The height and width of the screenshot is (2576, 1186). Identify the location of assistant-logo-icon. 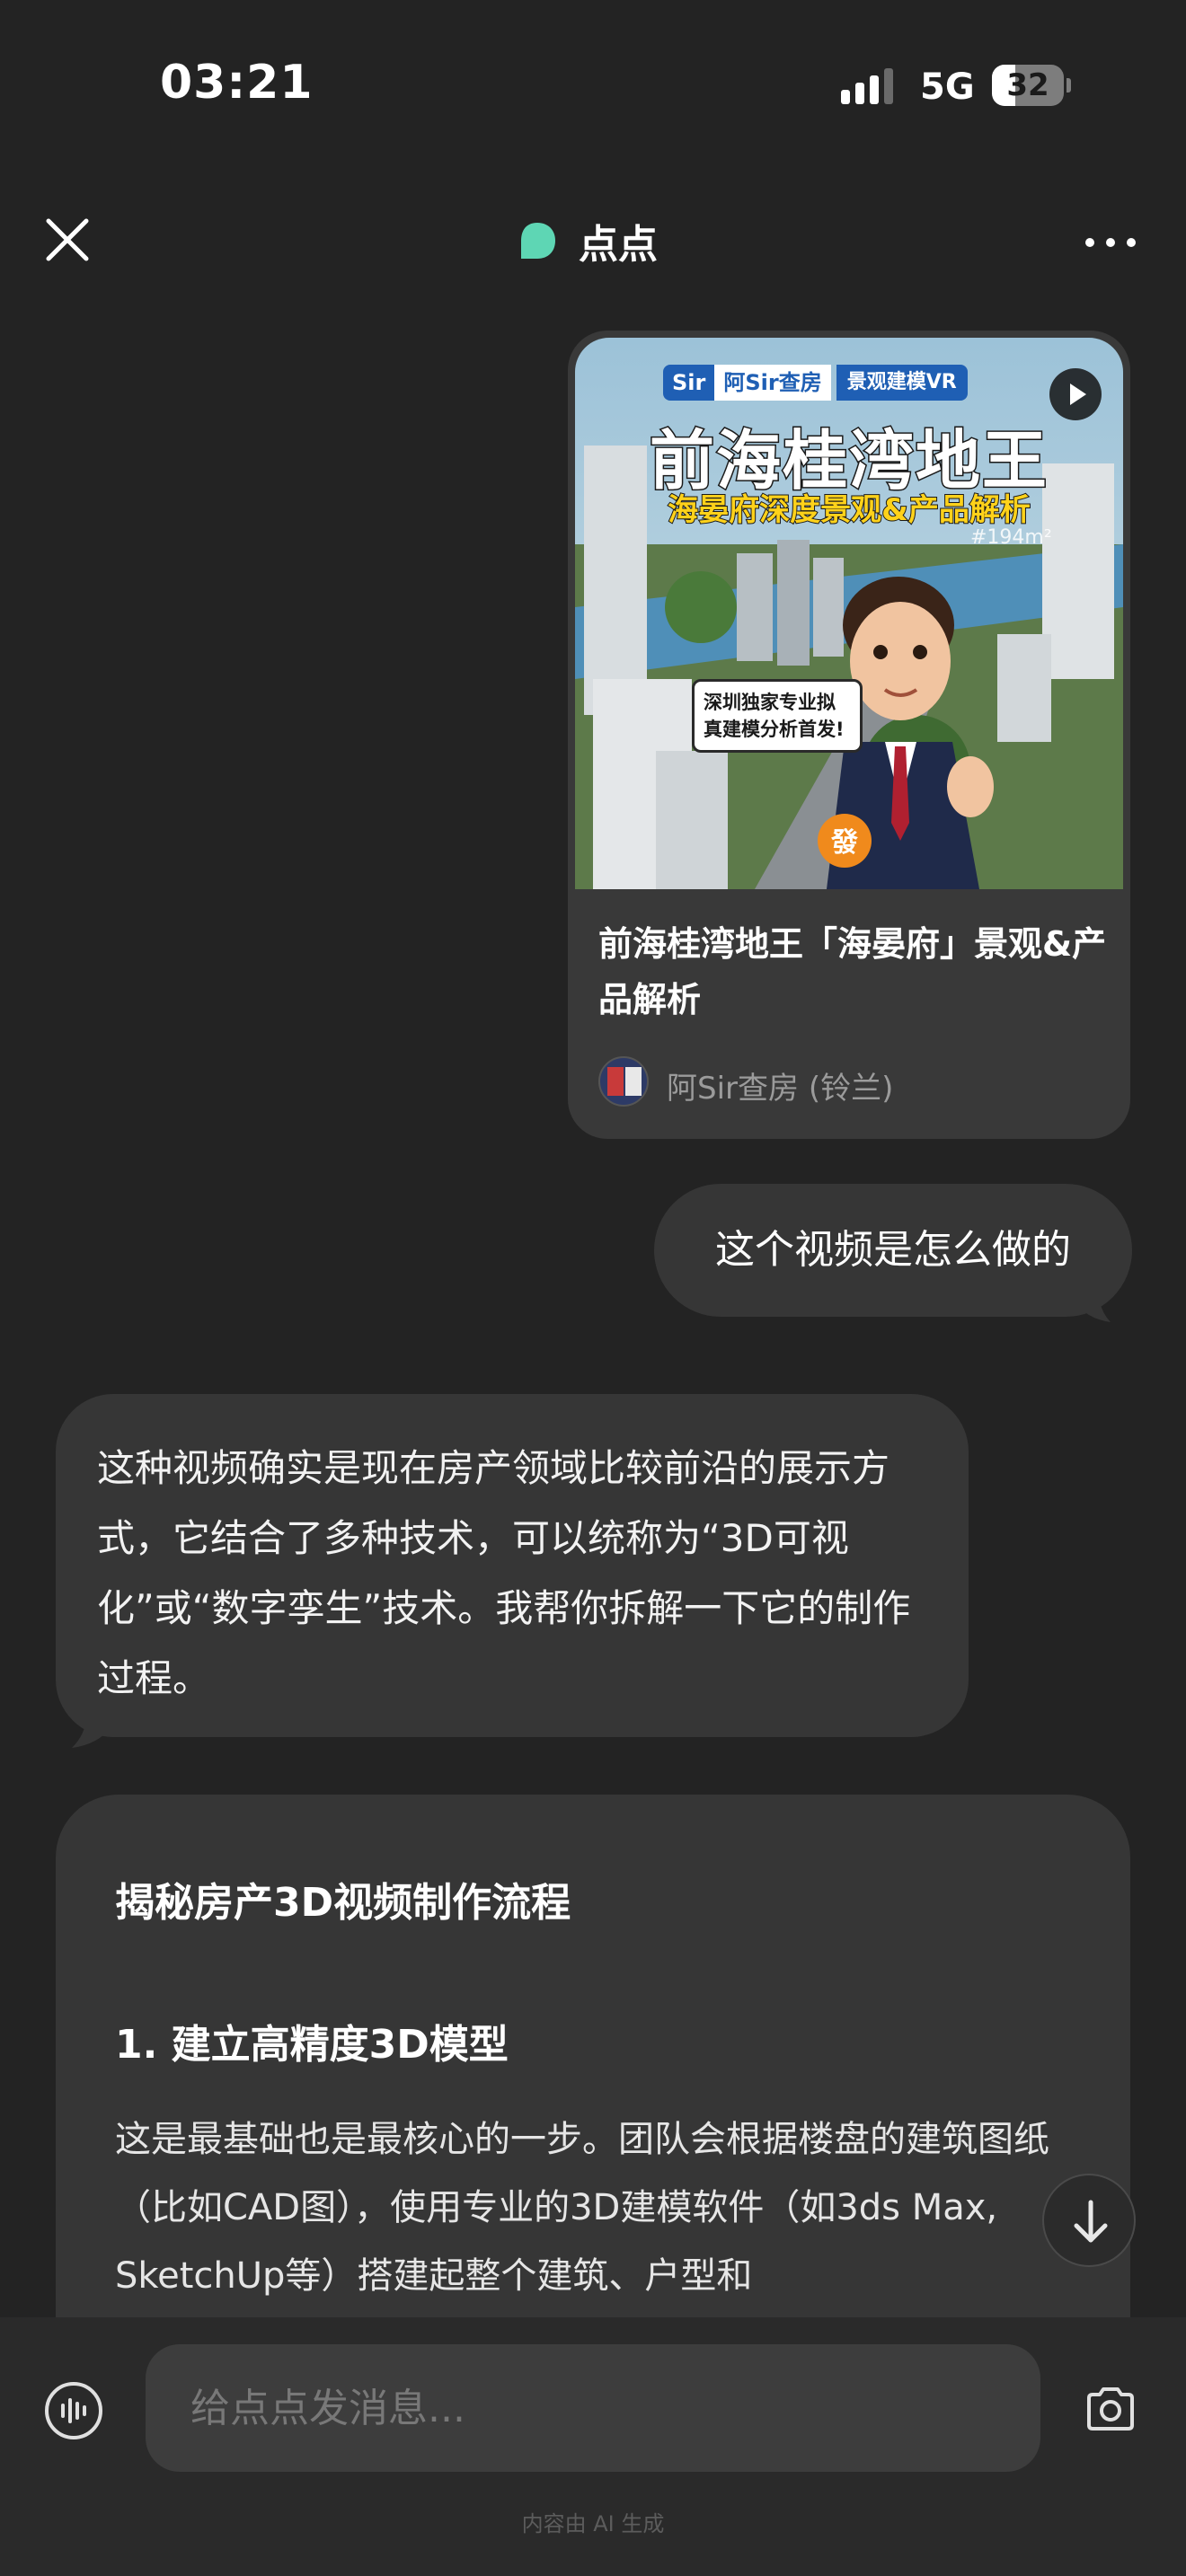
(538, 241).